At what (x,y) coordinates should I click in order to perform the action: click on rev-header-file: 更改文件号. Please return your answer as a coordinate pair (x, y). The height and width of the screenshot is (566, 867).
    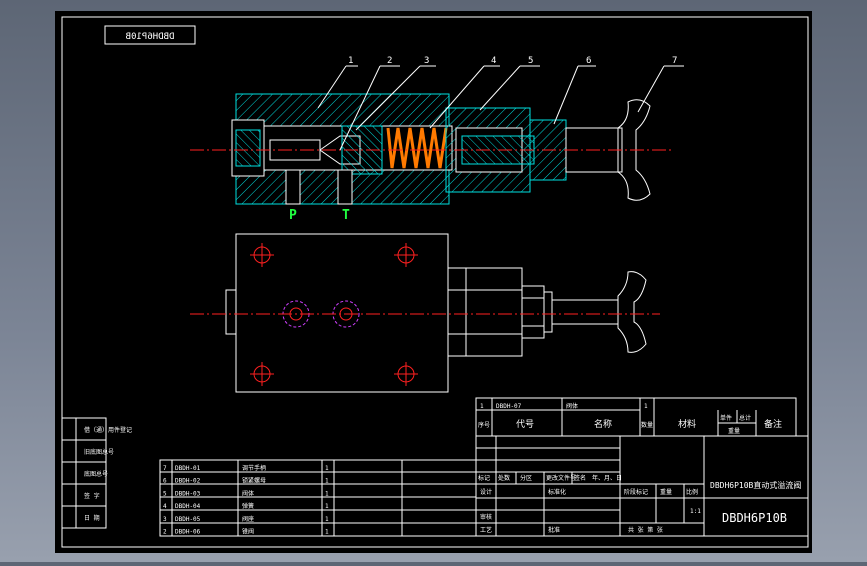
    Looking at the image, I should click on (561, 478).